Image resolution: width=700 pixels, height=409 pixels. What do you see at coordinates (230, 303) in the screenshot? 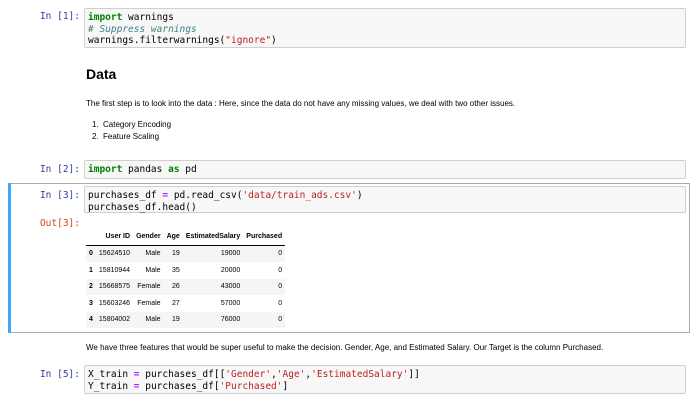
I see `table-cell: 57000` at bounding box center [230, 303].